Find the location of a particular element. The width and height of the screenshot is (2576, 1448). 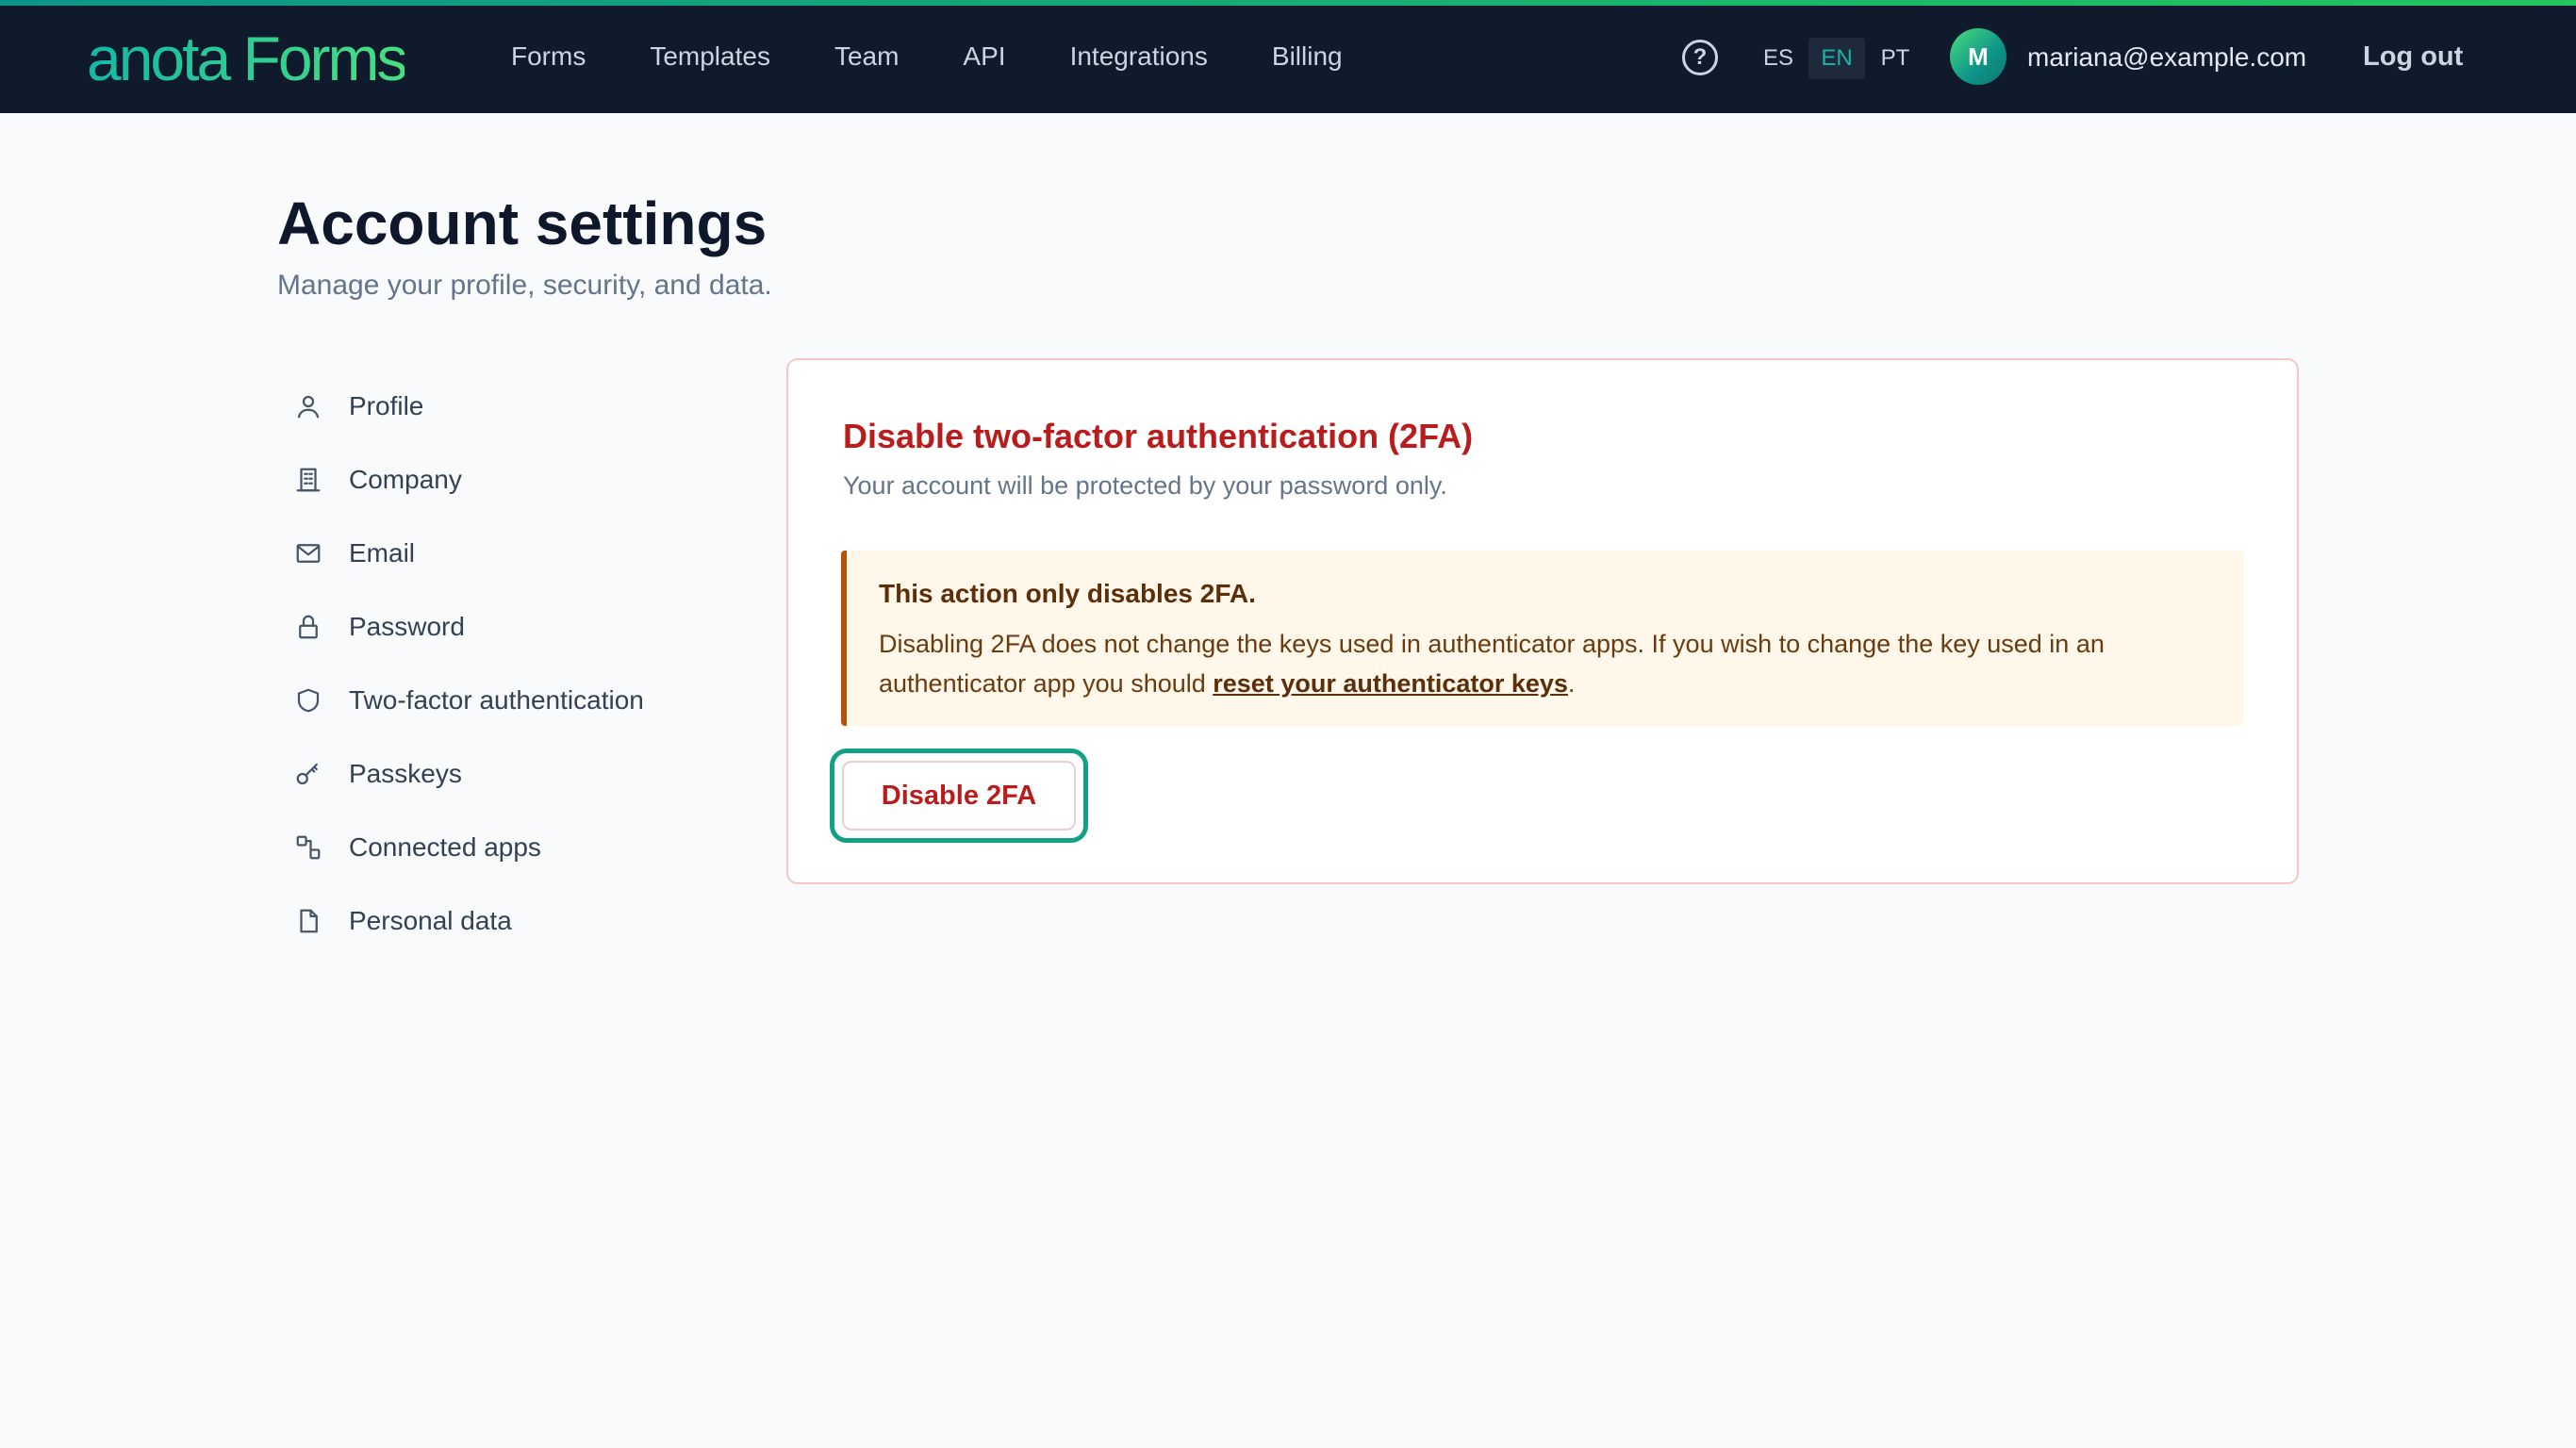

language-en: EN is located at coordinates (1836, 58).